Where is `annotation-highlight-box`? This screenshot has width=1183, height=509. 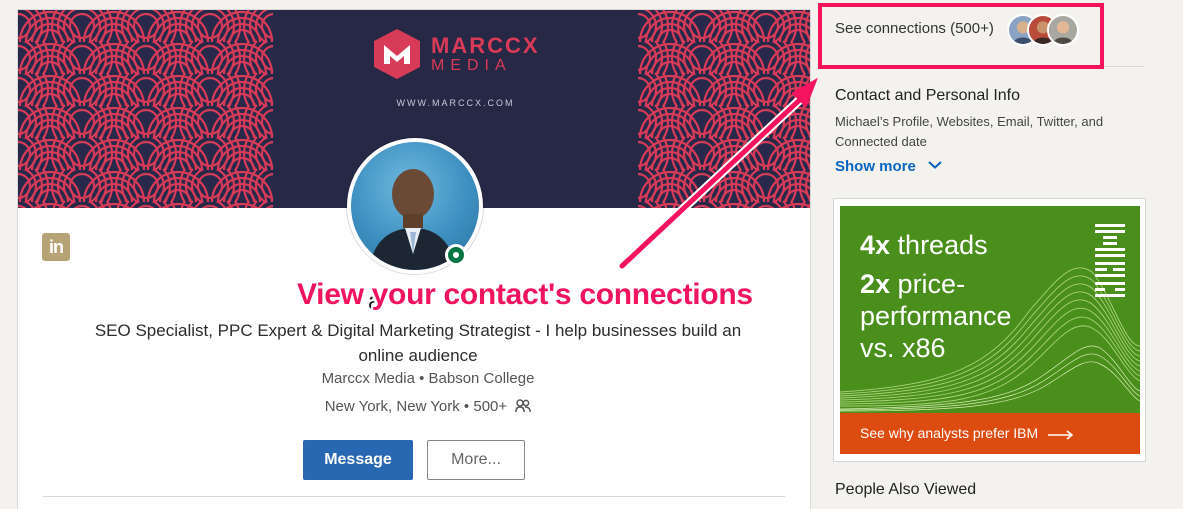 annotation-highlight-box is located at coordinates (961, 36).